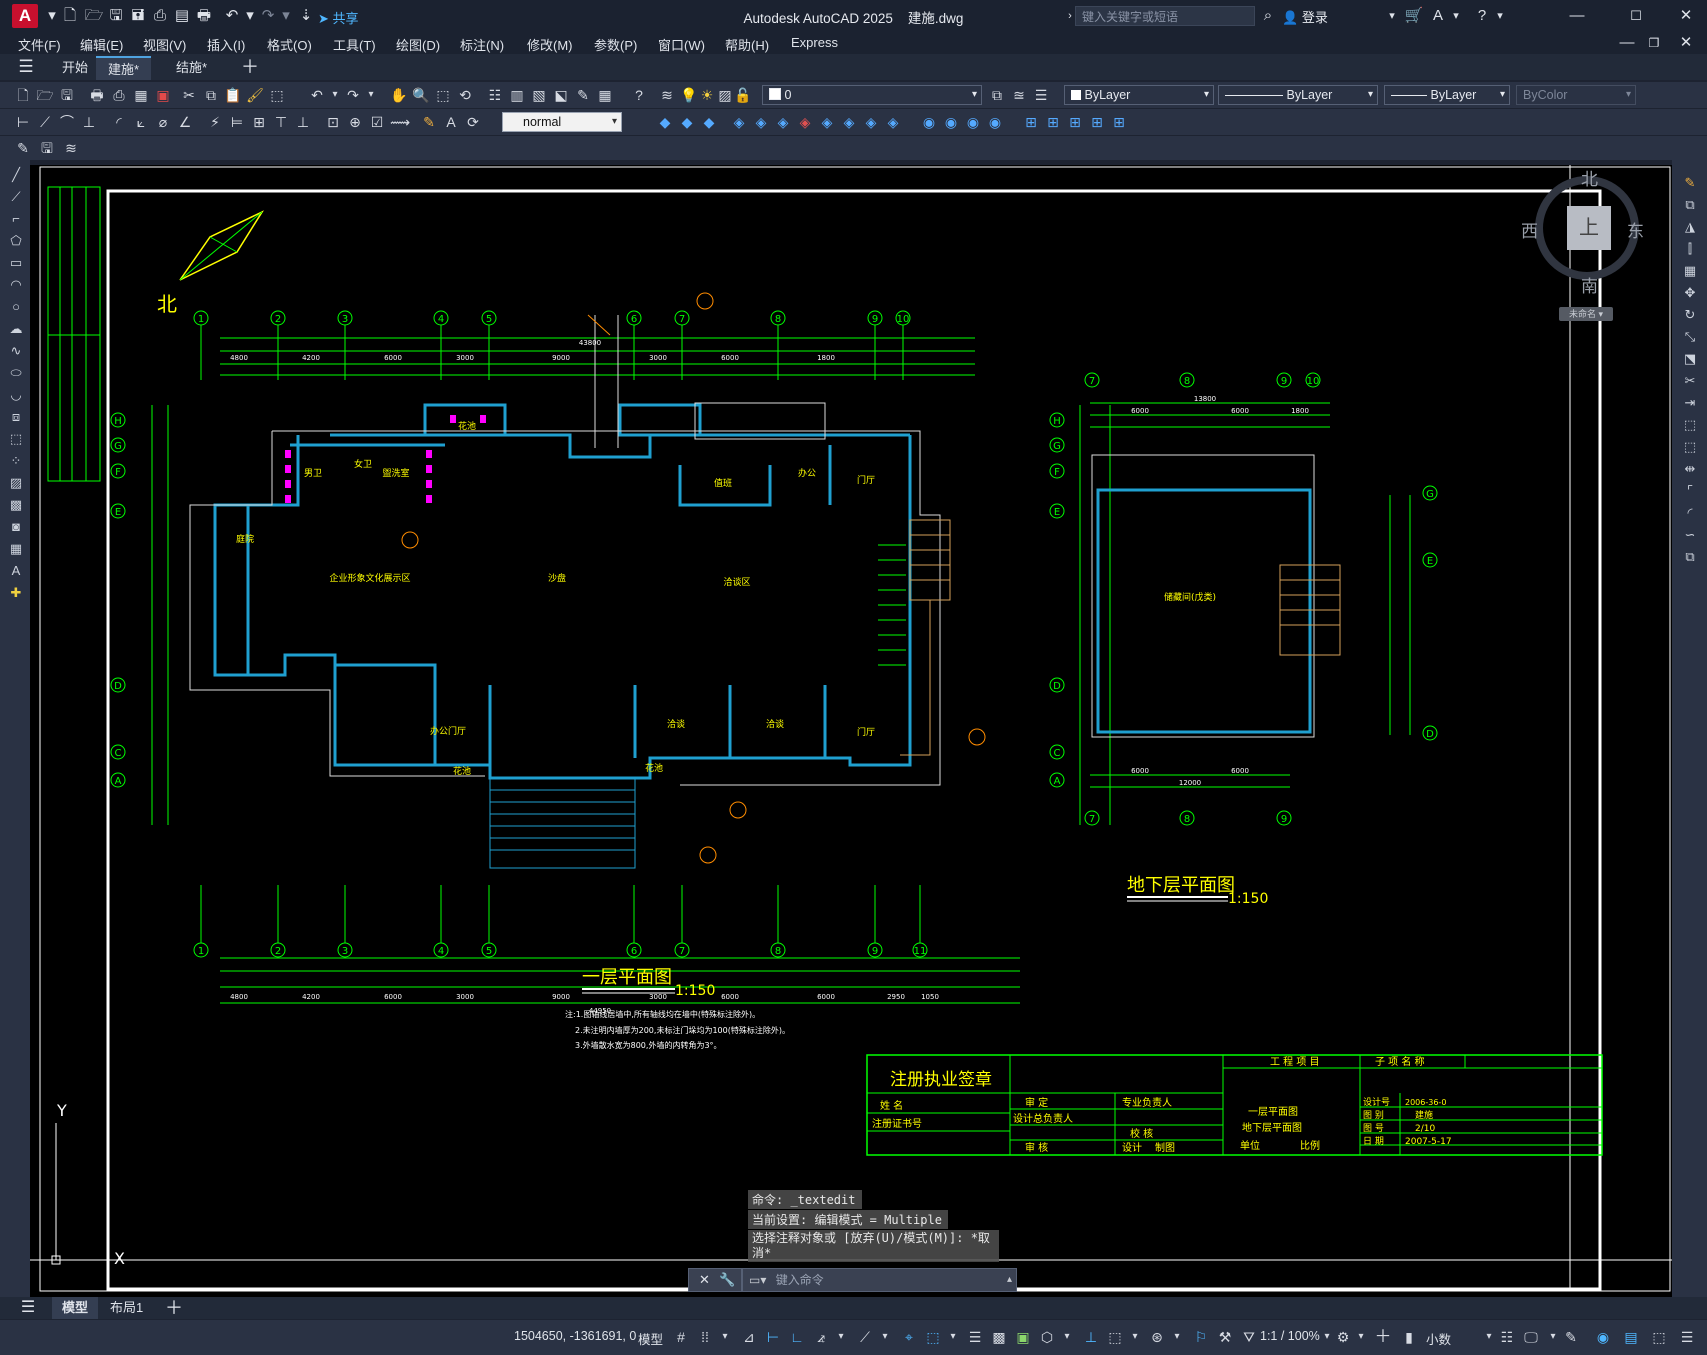 This screenshot has width=1707, height=1355. Describe the element at coordinates (1631, 1337) in the screenshot. I see `clean-screen-icon: ▤` at that location.